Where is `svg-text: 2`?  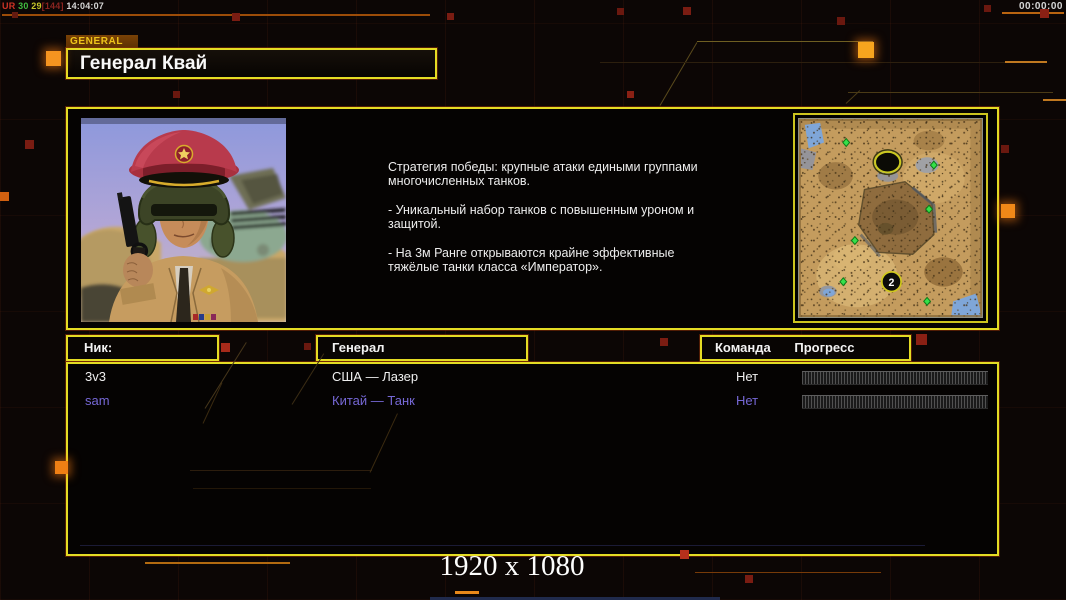 svg-text: 2 is located at coordinates (892, 283).